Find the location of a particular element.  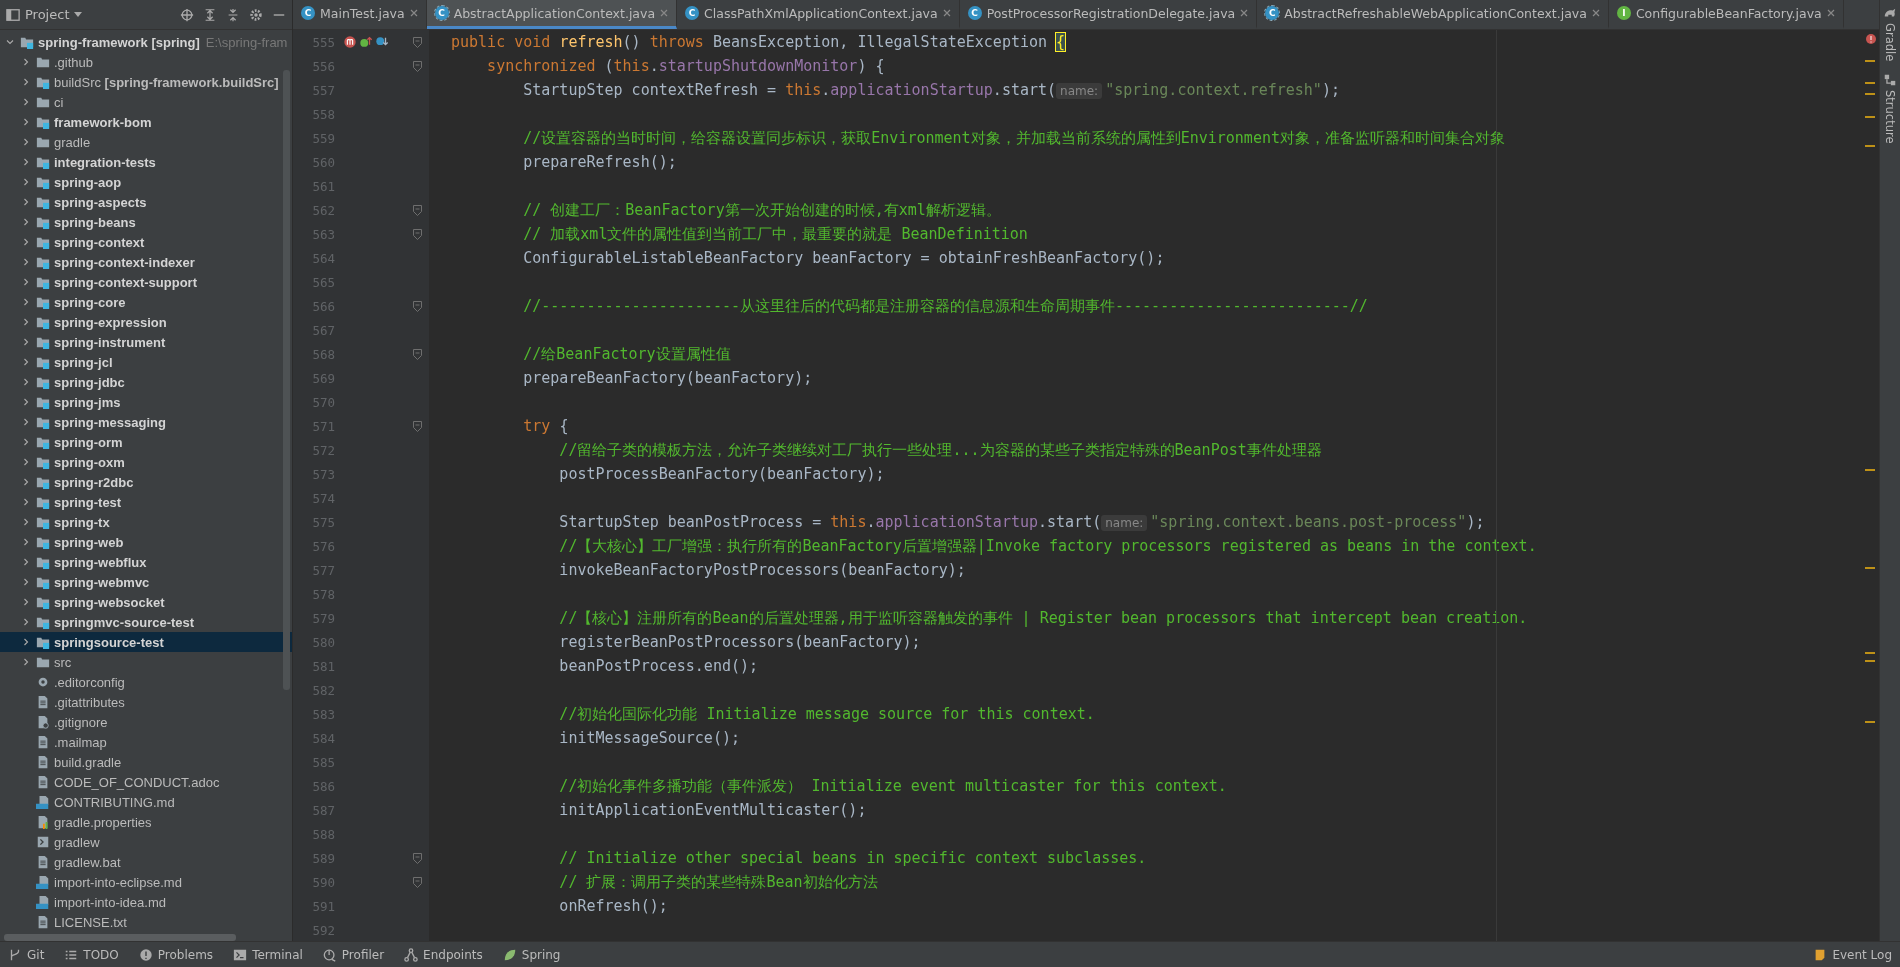

error-icon is located at coordinates (1871, 39).